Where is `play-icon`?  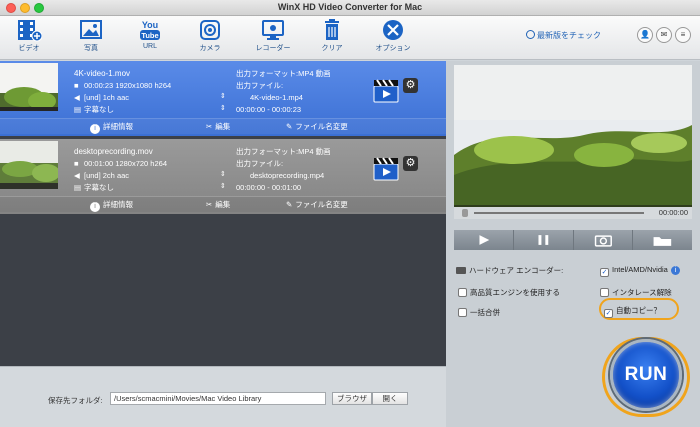
play-icon is located at coordinates (484, 240).